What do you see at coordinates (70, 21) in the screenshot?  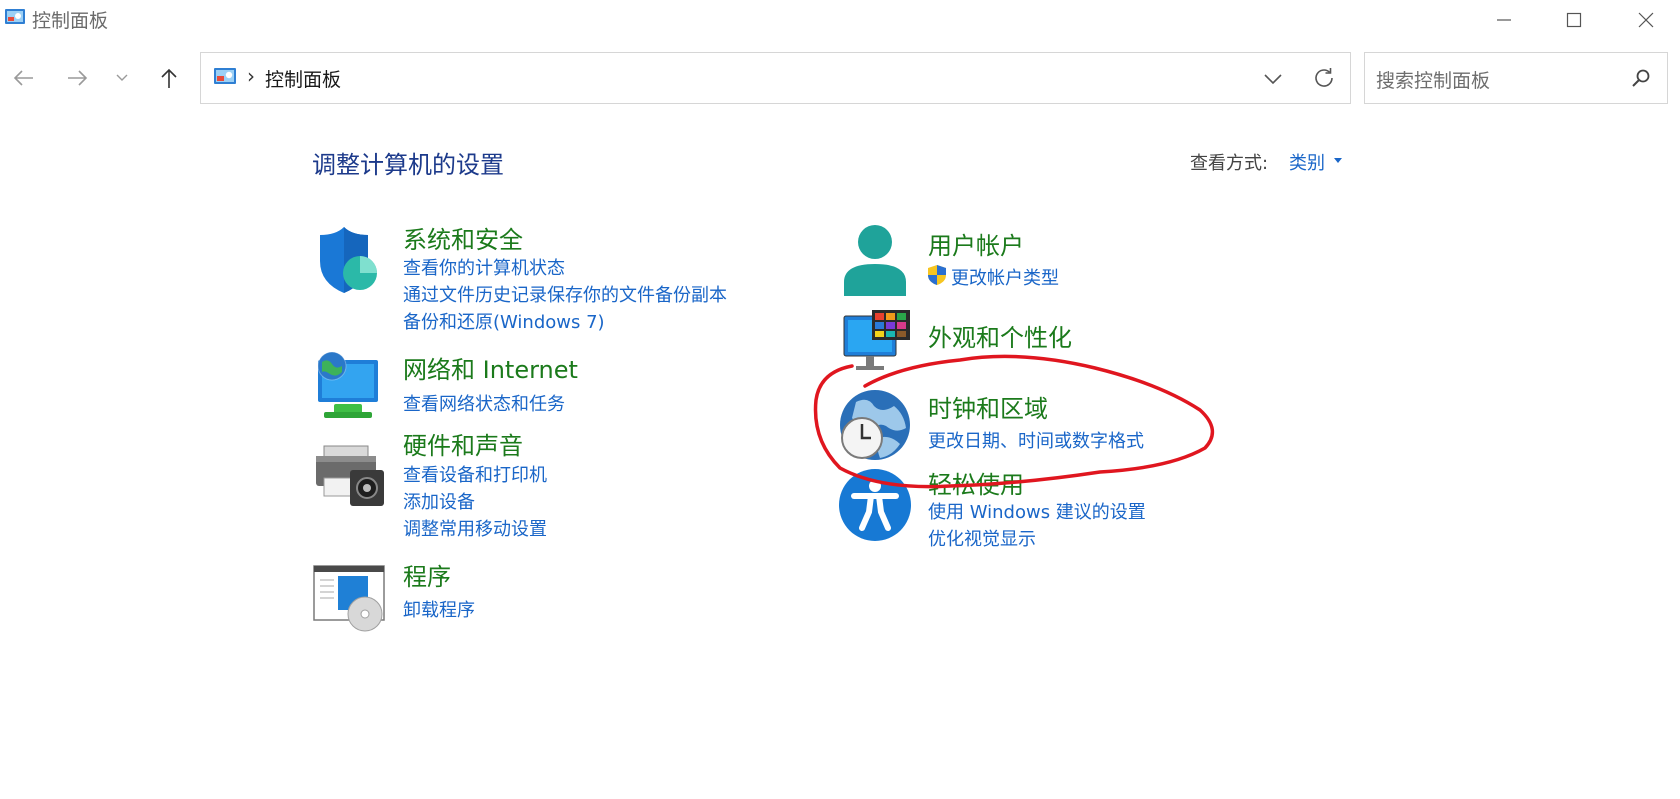 I see `window-title: 控制面板` at bounding box center [70, 21].